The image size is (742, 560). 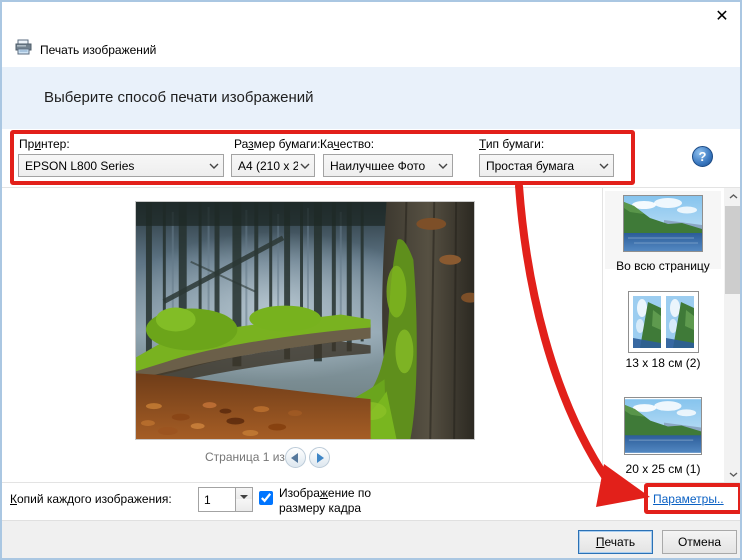 What do you see at coordinates (732, 196) in the screenshot?
I see `scroll-up-icon` at bounding box center [732, 196].